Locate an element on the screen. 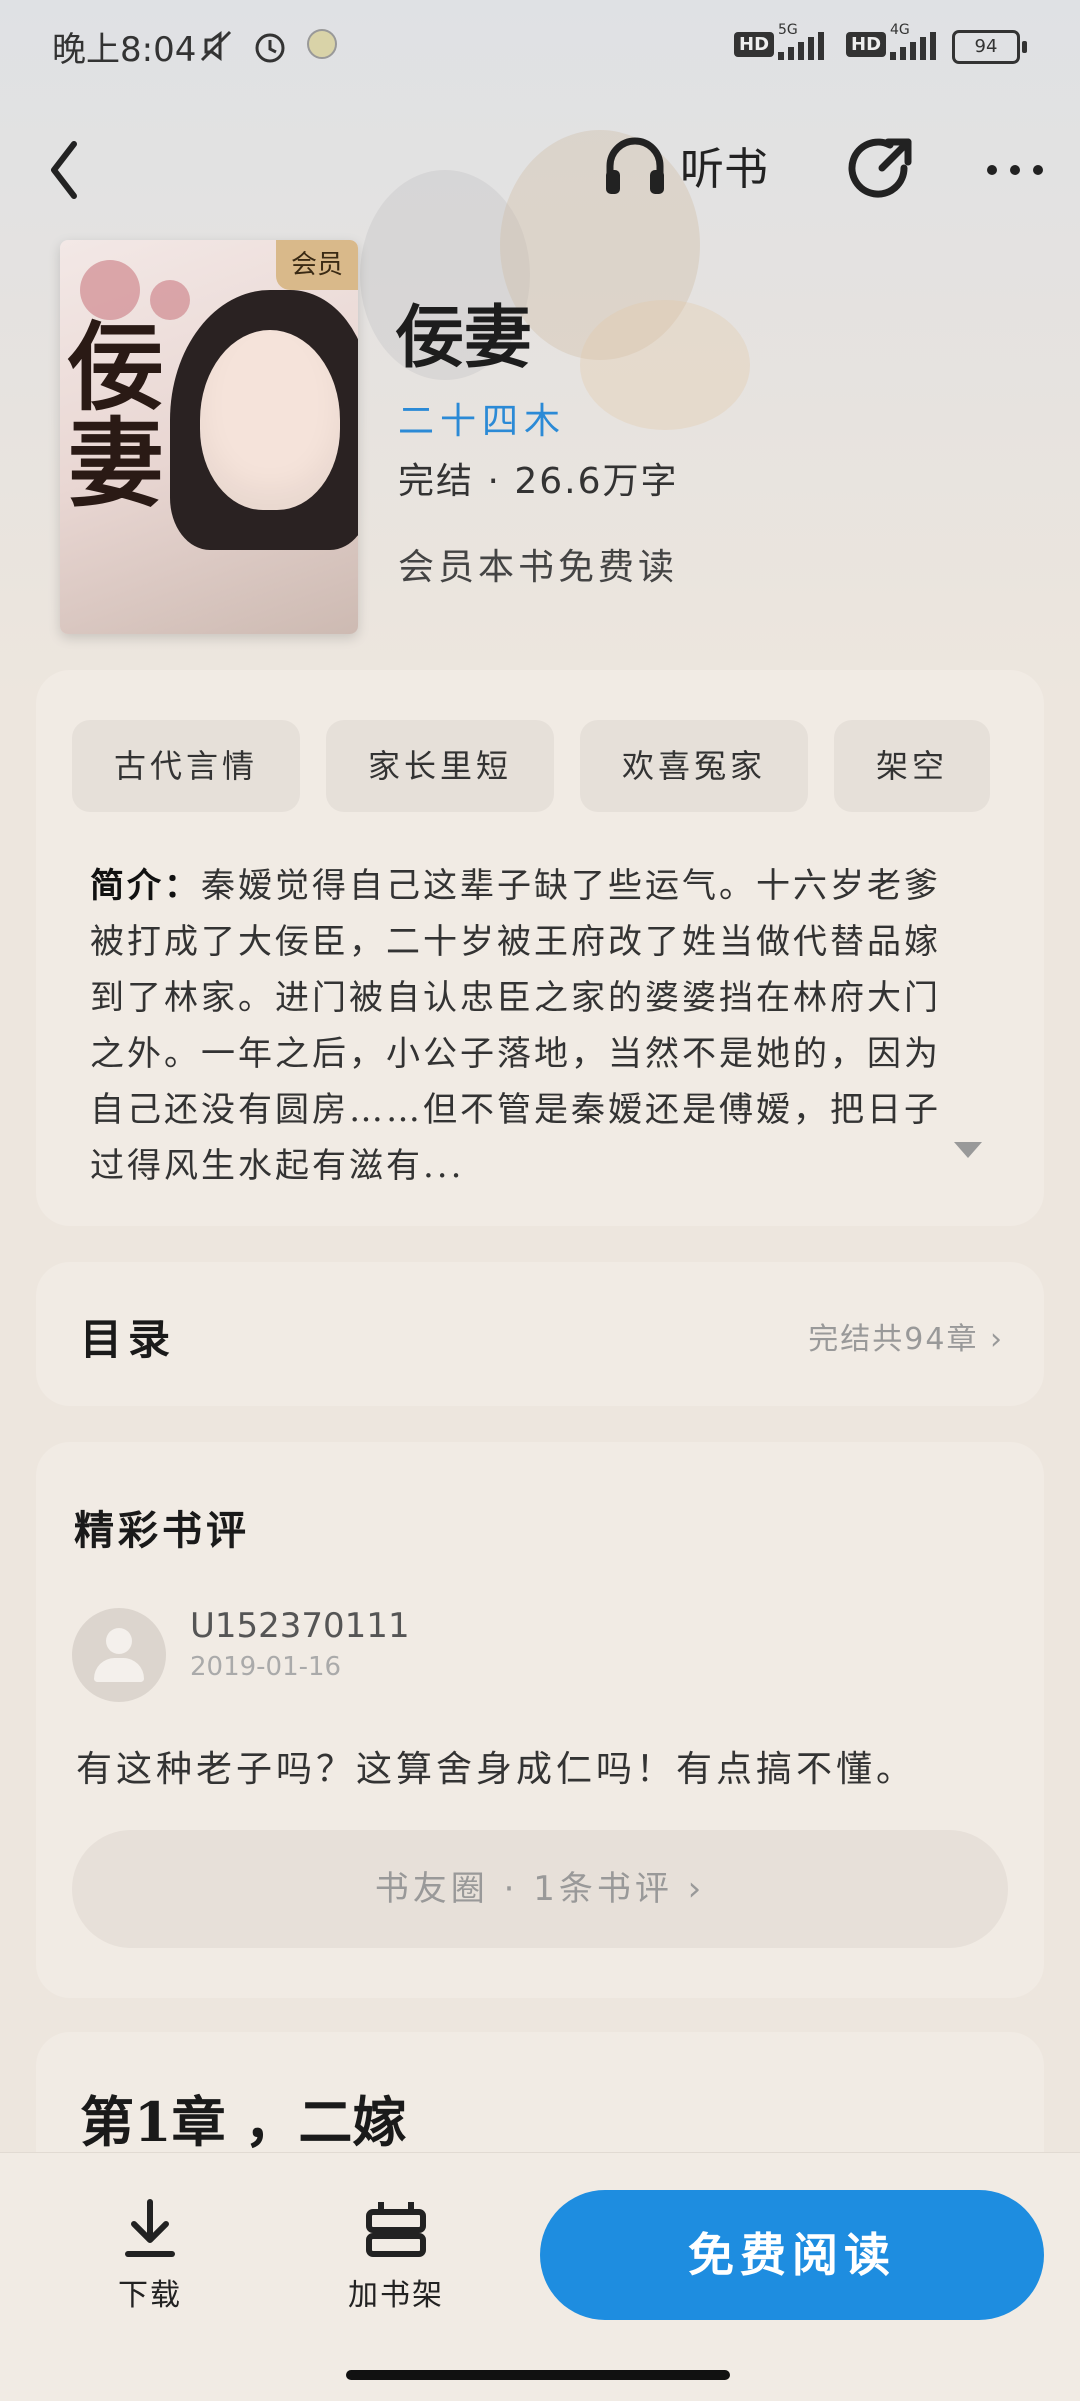 The image size is (1080, 2401). battery-indicator: 94 is located at coordinates (989, 47).